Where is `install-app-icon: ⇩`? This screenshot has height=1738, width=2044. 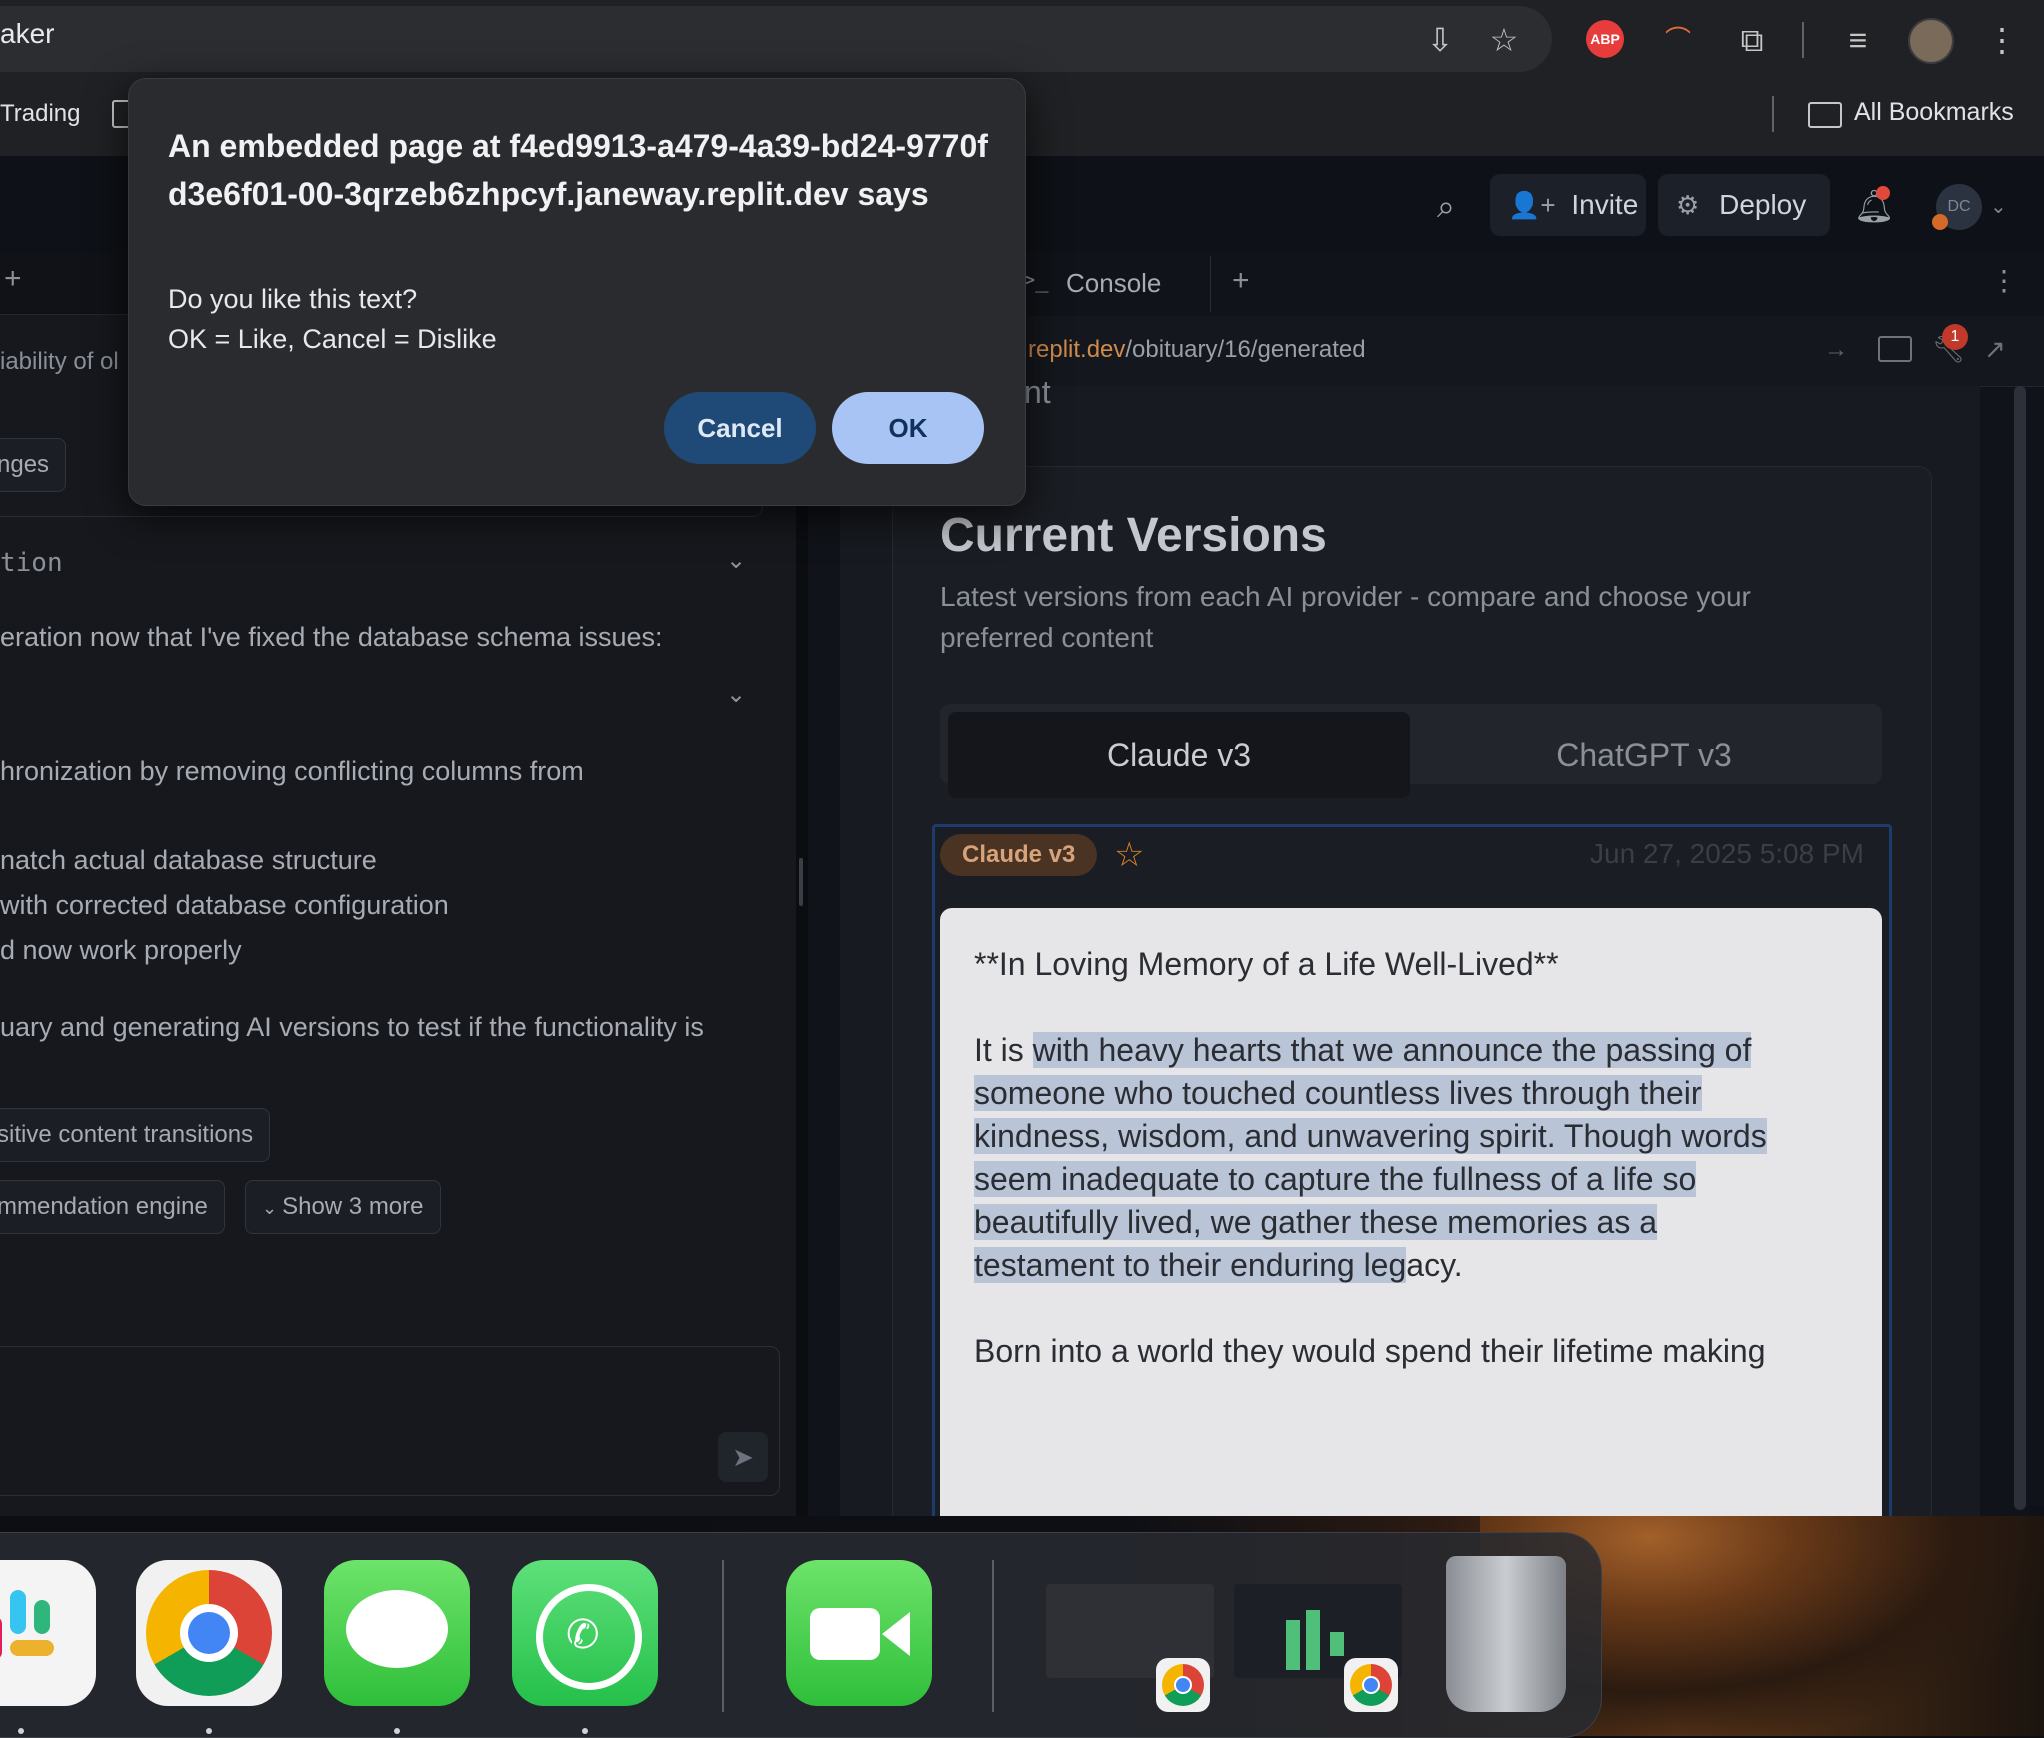 install-app-icon: ⇩ is located at coordinates (1440, 40).